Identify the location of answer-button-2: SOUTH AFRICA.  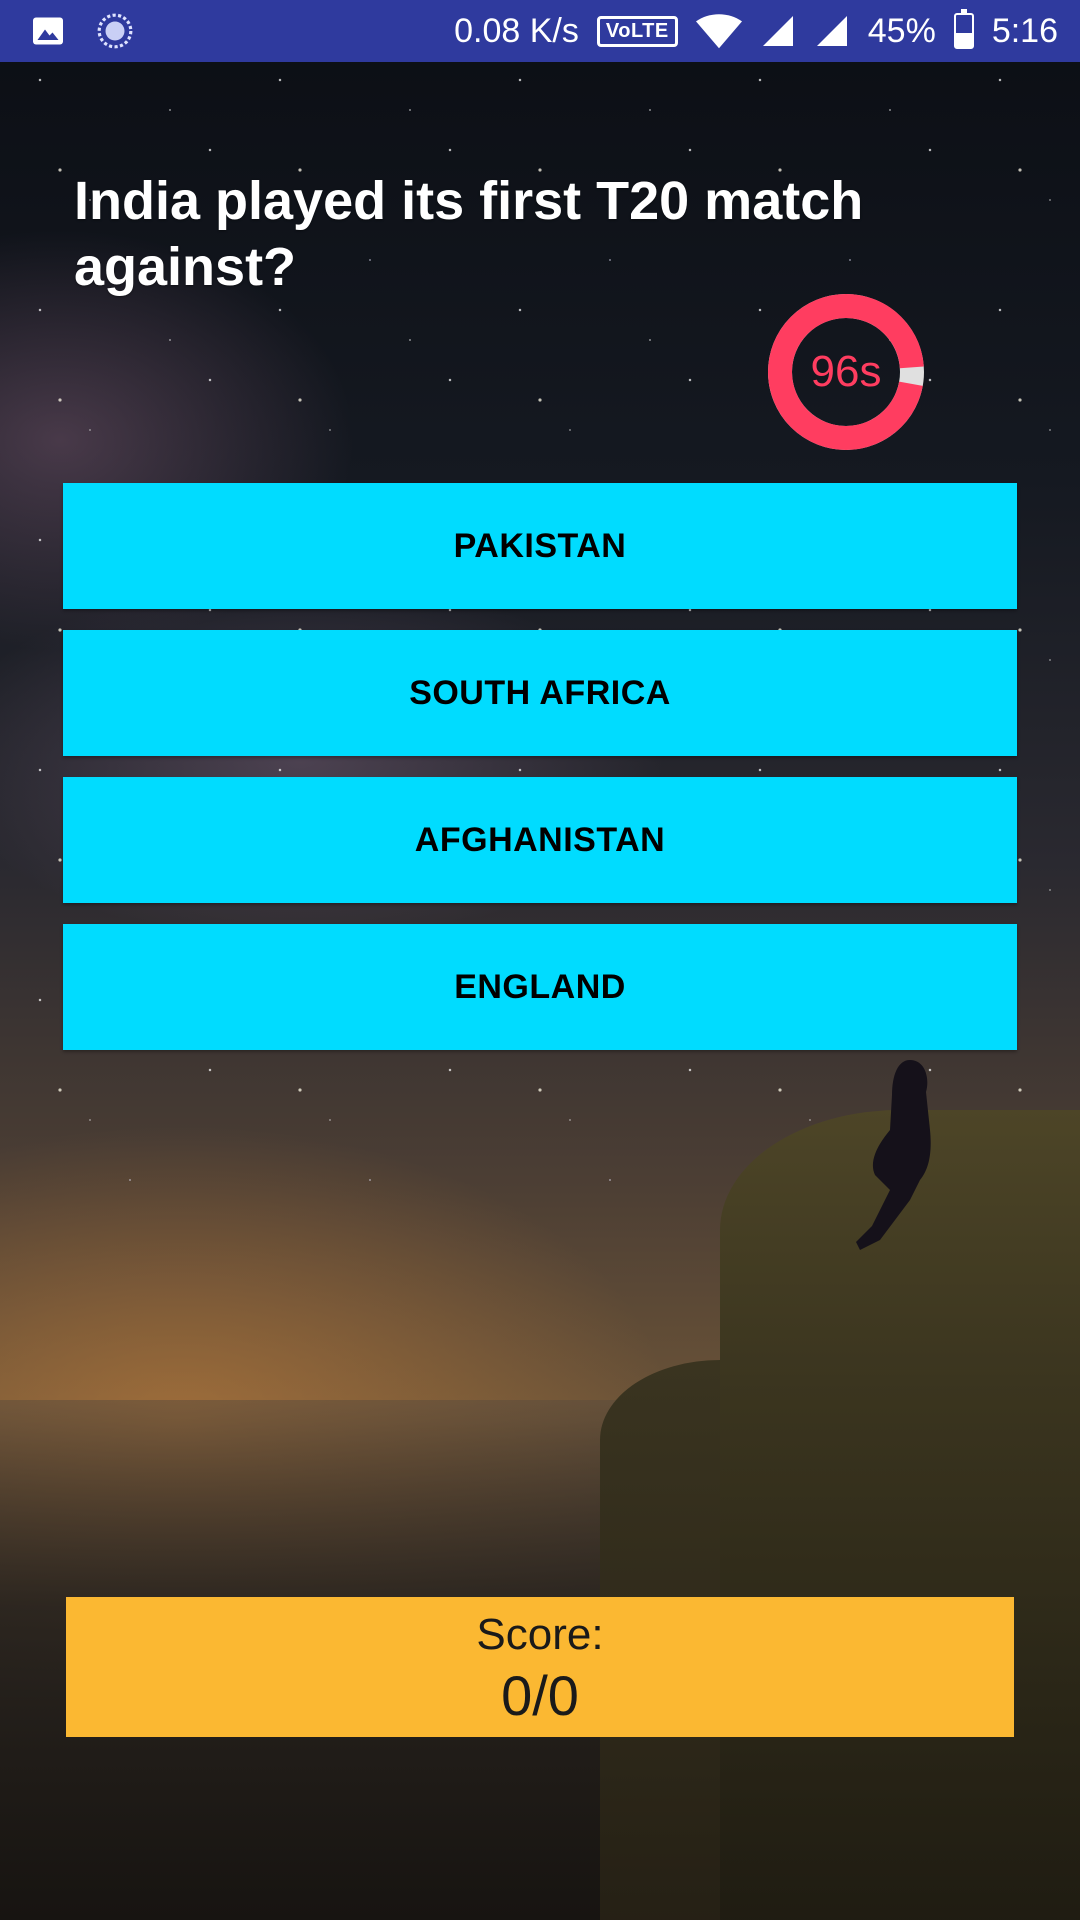
(540, 693).